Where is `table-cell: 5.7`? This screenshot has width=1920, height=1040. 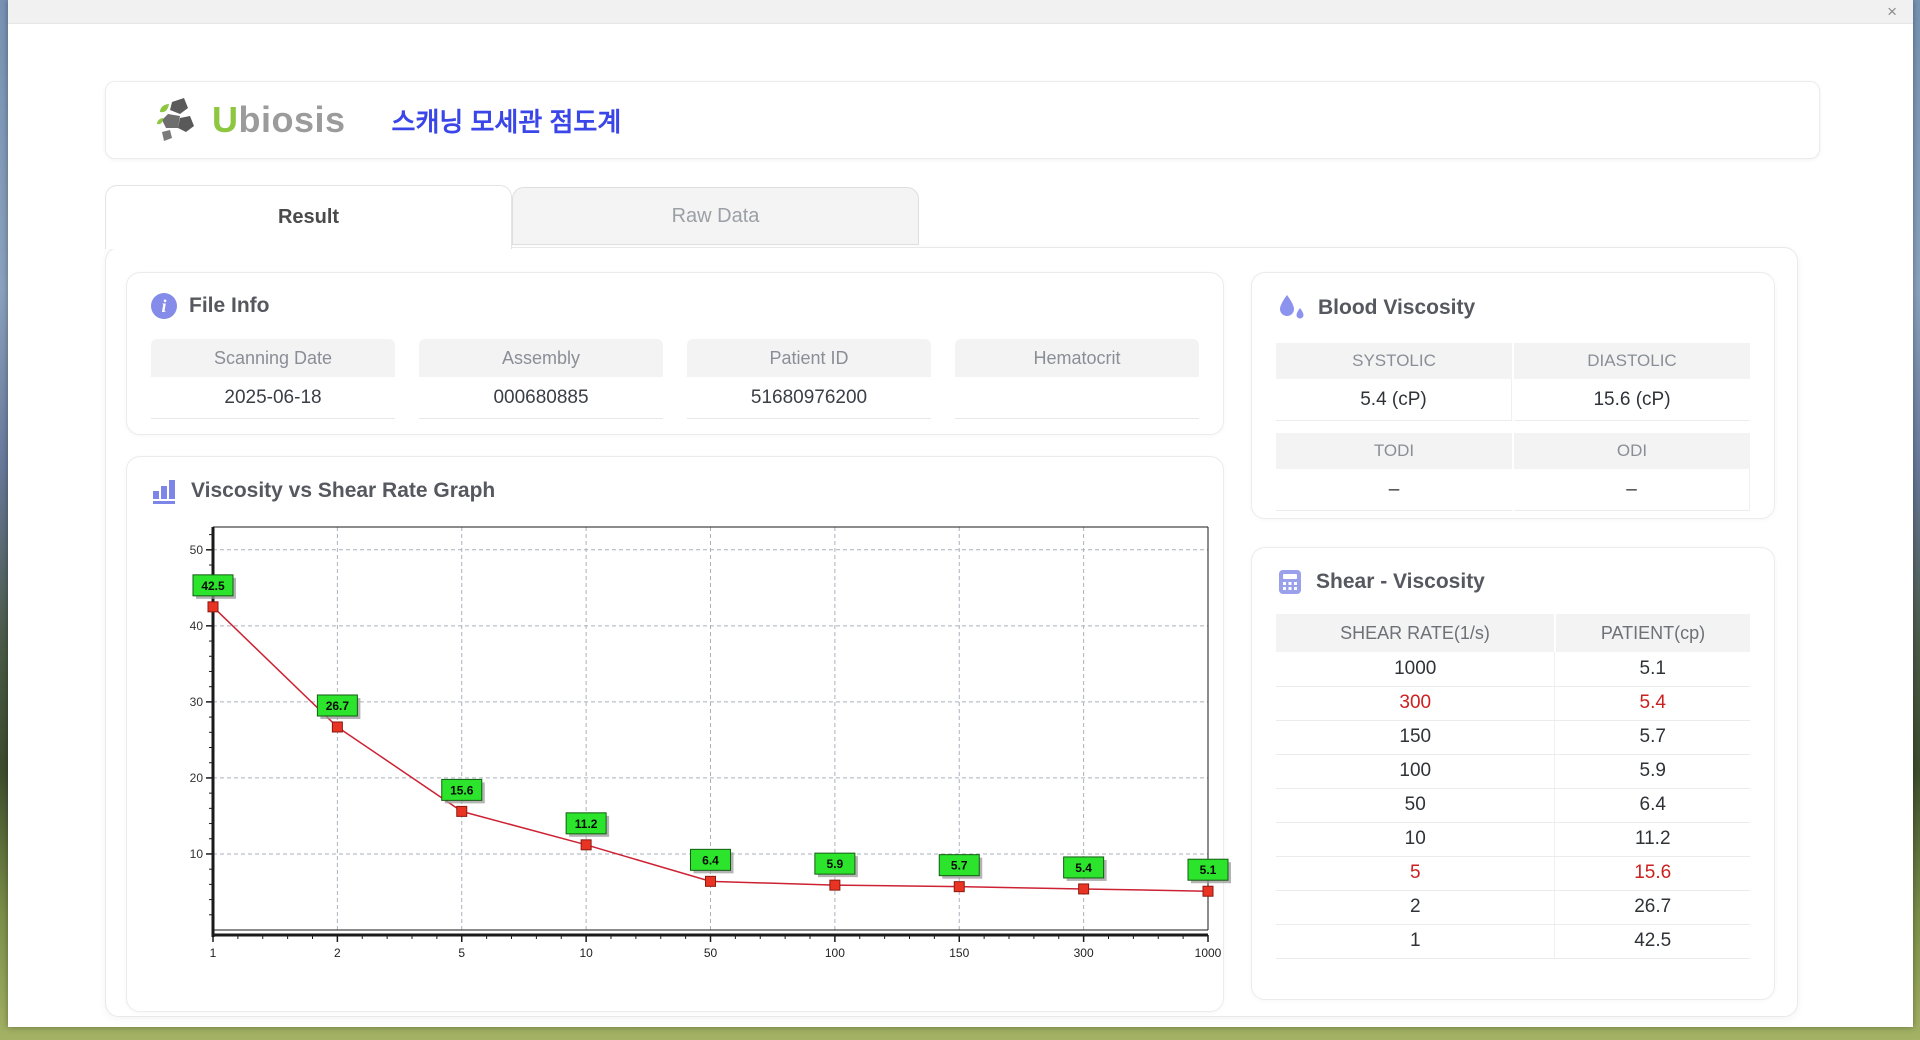 table-cell: 5.7 is located at coordinates (1652, 737).